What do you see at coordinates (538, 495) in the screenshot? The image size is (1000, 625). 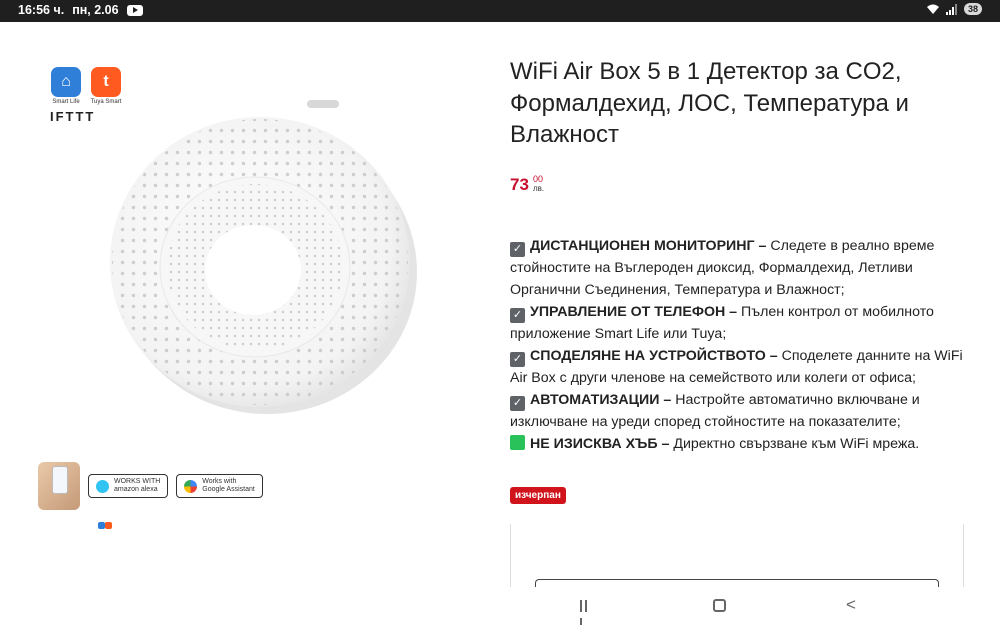 I see `out-of-stock-badge: изчерпан` at bounding box center [538, 495].